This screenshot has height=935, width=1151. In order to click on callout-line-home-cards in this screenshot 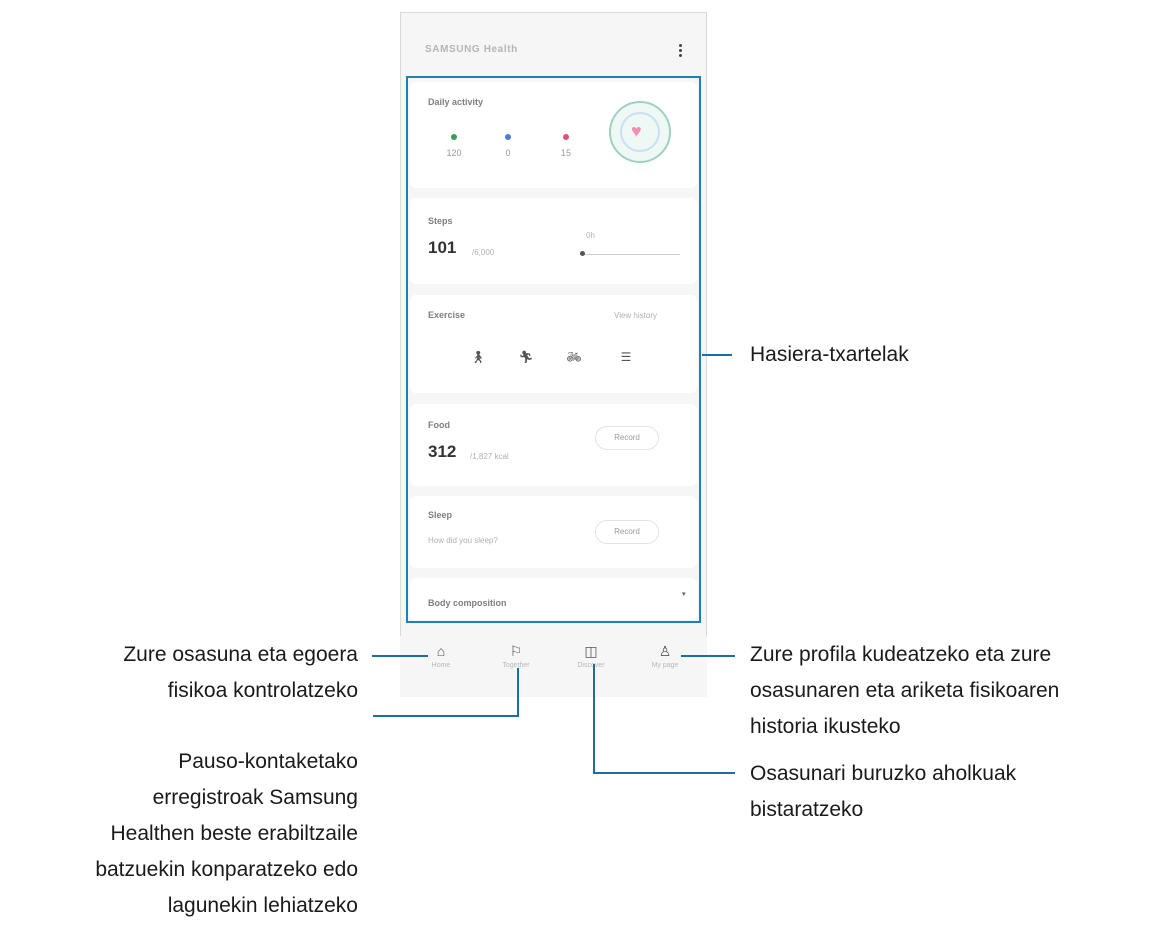, I will do `click(717, 355)`.